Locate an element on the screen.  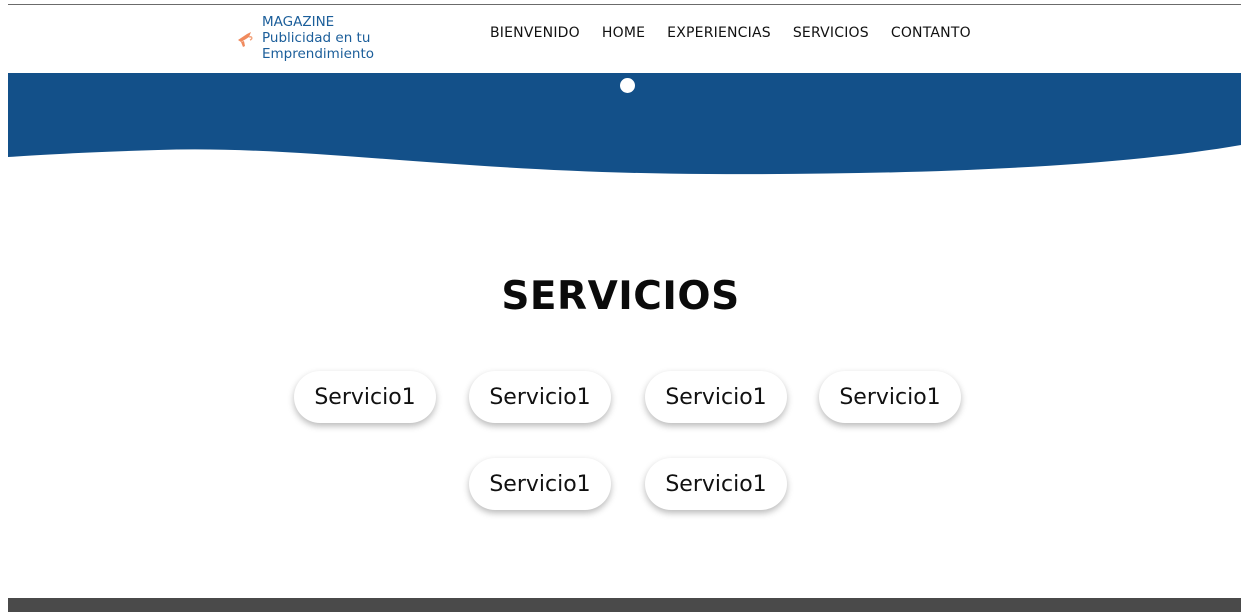
services-title: SERVICIOS is located at coordinates (620, 296).